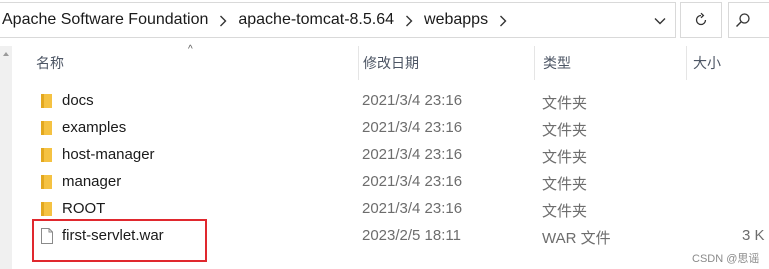 This screenshot has width=769, height=269. I want to click on refresh-button, so click(701, 20).